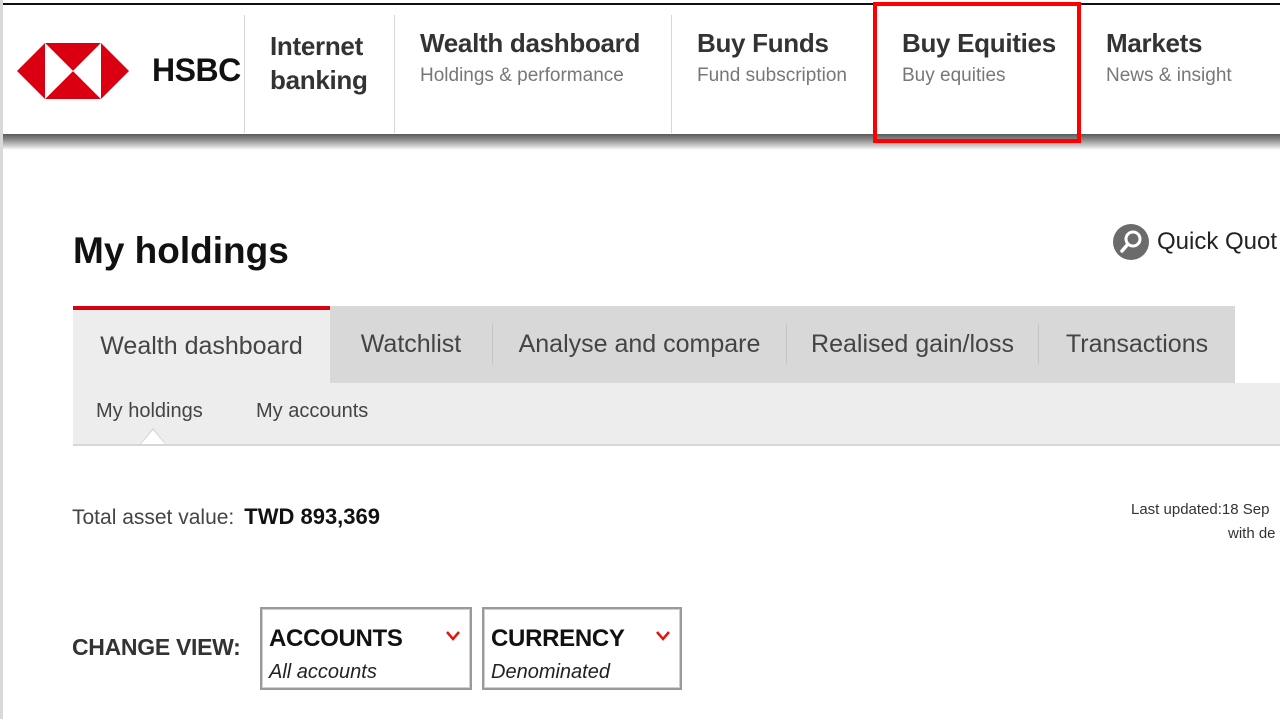  Describe the element at coordinates (73, 71) in the screenshot. I see `hsbc-hexagon-icon` at that location.